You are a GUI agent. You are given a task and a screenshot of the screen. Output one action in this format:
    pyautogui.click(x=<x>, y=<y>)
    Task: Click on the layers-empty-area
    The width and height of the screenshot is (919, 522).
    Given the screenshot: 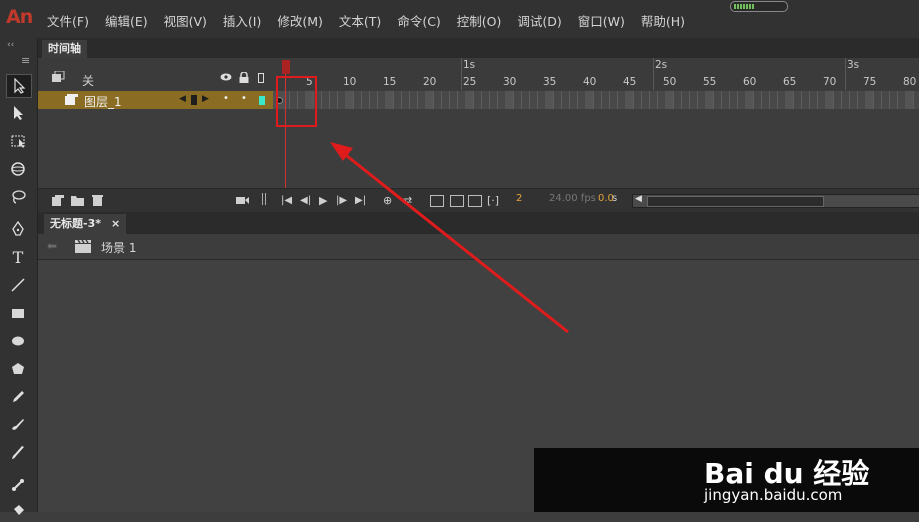 What is the action you would take?
    pyautogui.click(x=155, y=148)
    